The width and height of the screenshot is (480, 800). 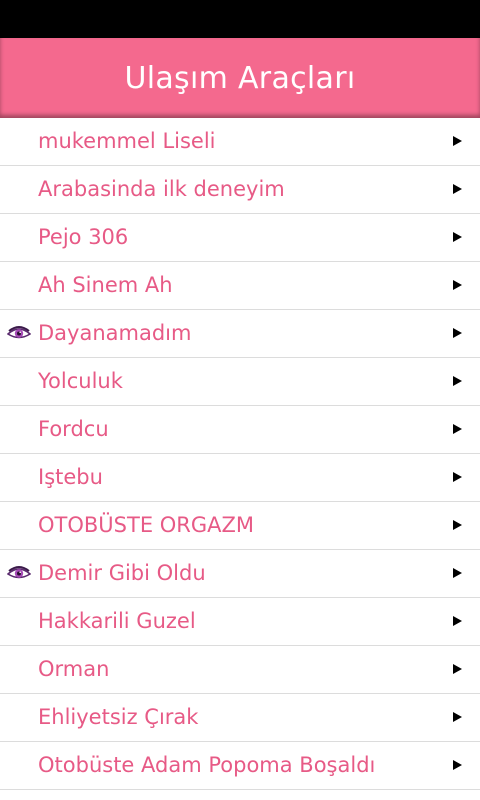 What do you see at coordinates (117, 621) in the screenshot?
I see `list-item-label: Hakkarili Guzel` at bounding box center [117, 621].